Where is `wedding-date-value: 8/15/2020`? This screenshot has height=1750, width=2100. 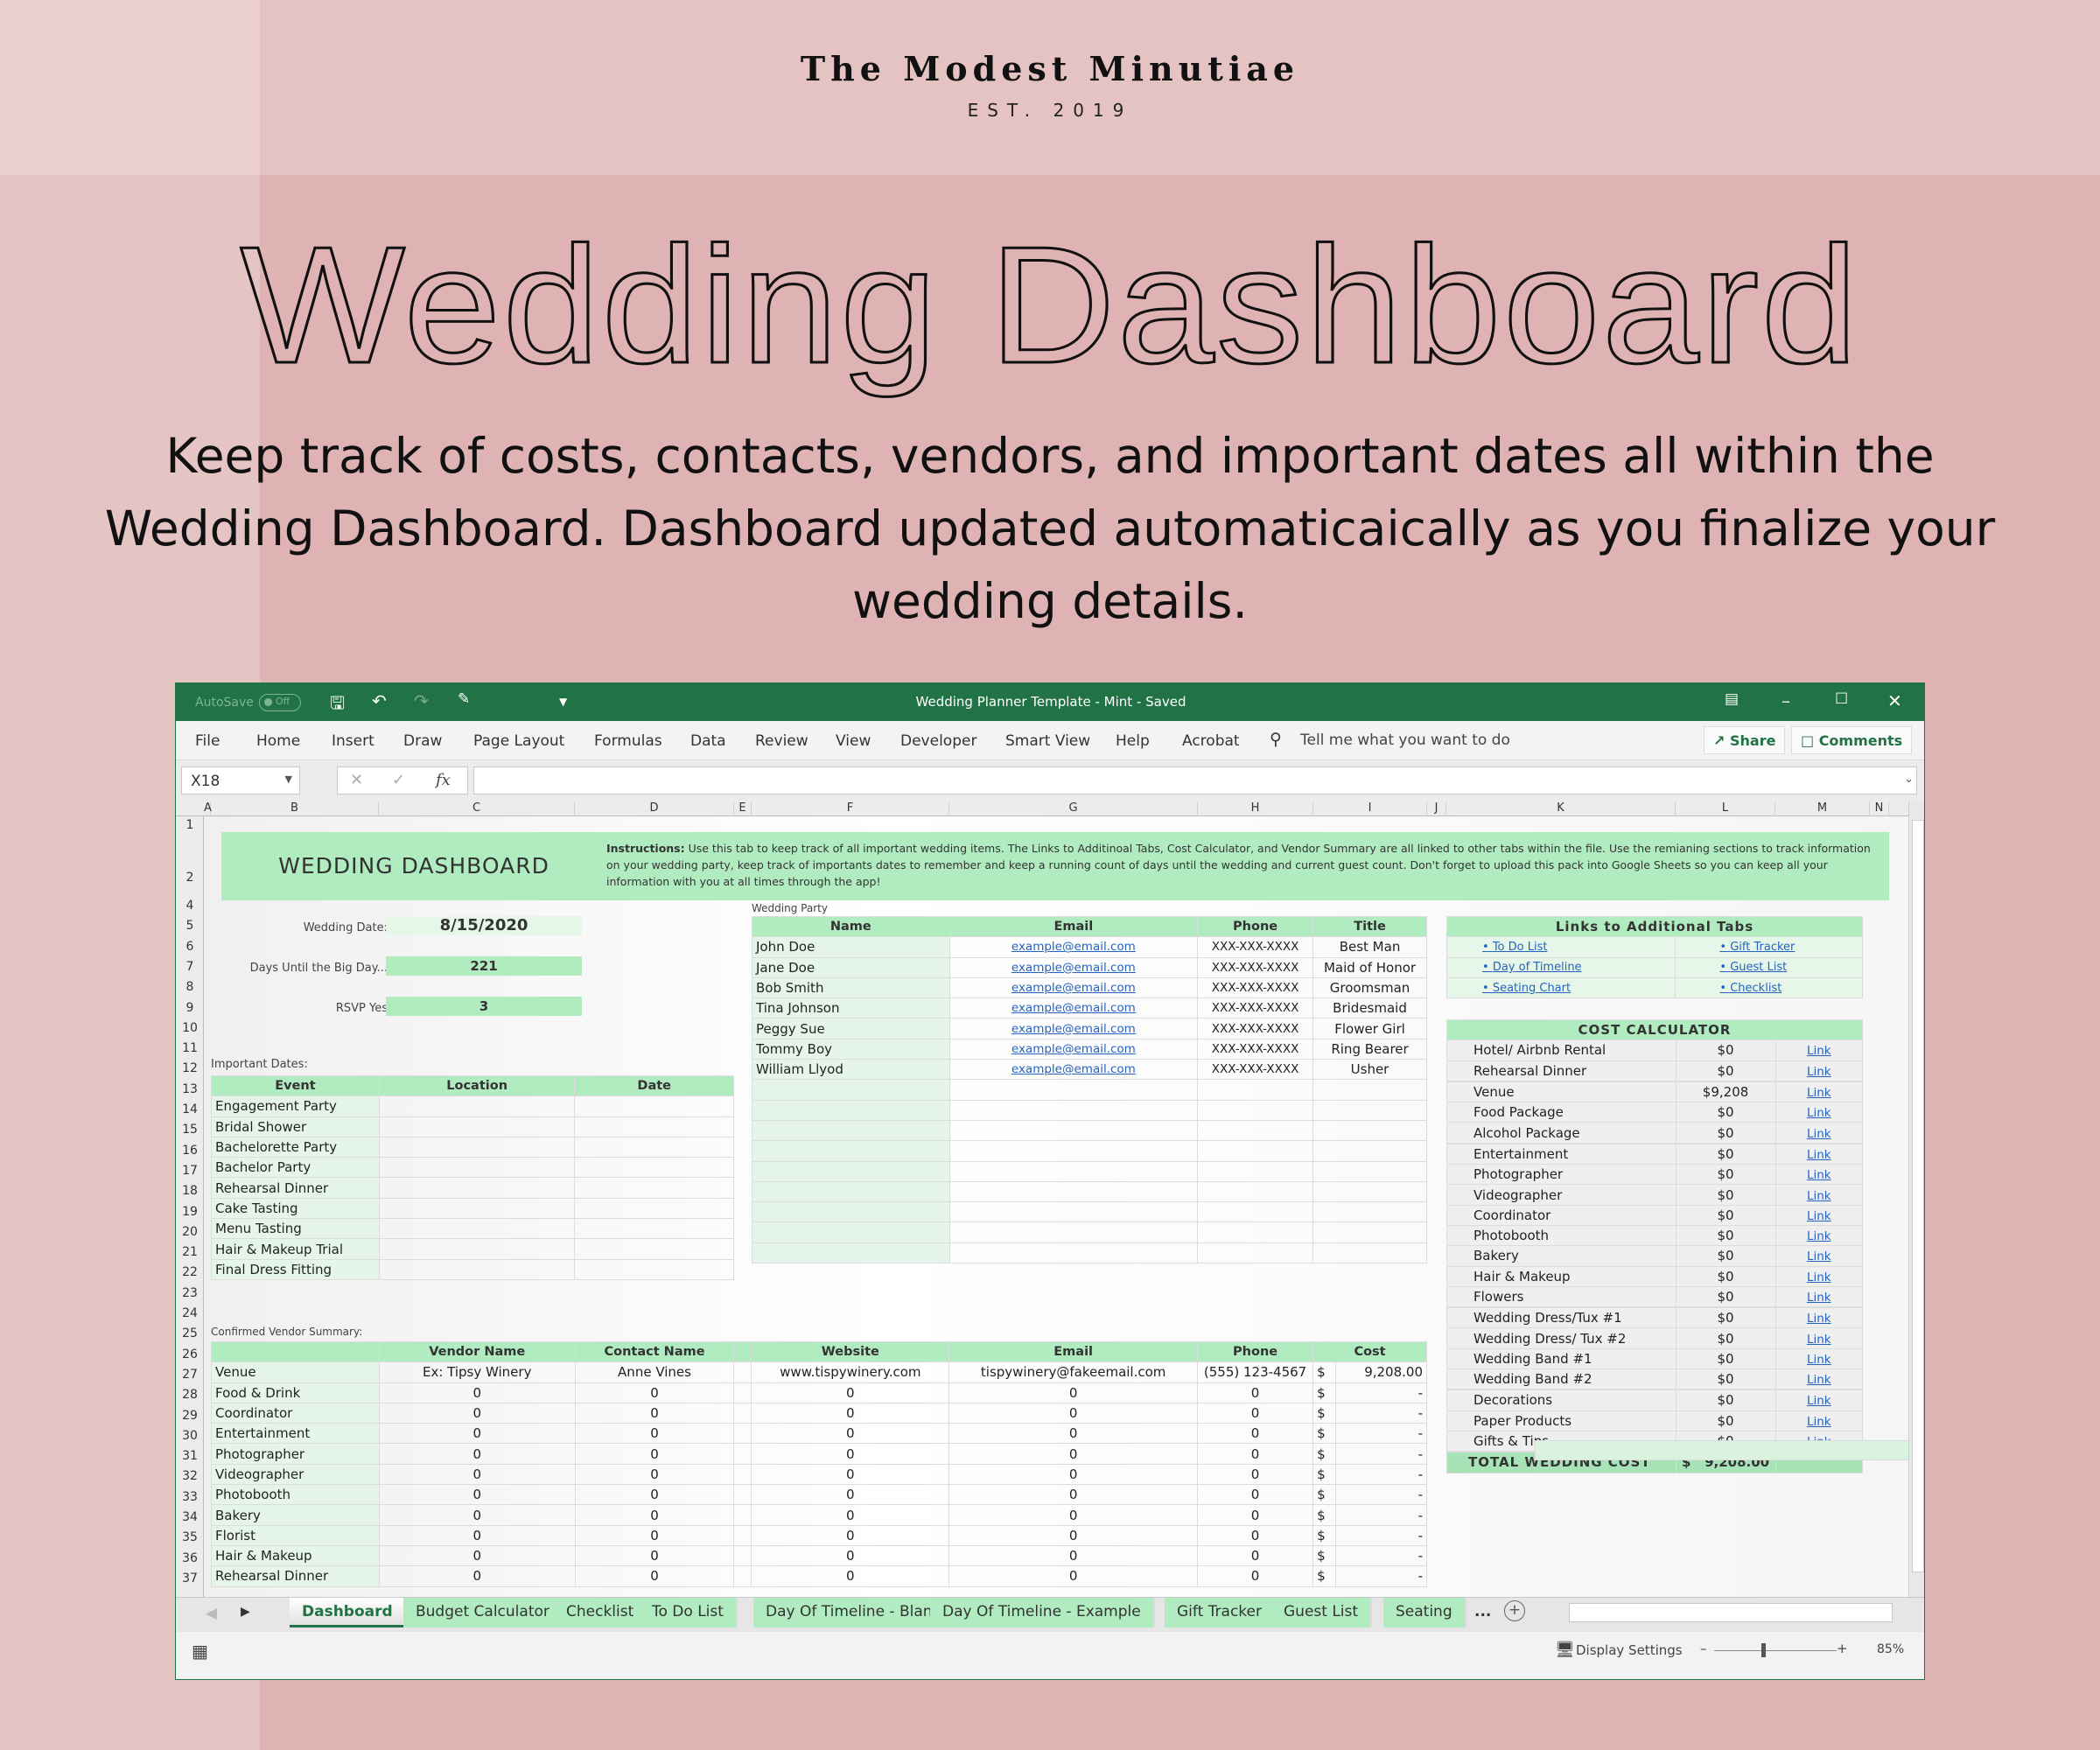
wedding-date-value: 8/15/2020 is located at coordinates (484, 925).